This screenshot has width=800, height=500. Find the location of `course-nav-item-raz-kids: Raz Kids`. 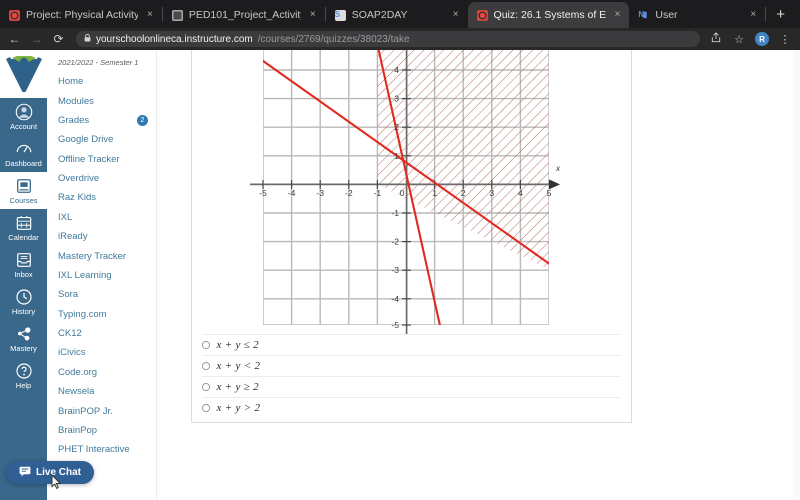

course-nav-item-raz-kids: Raz Kids is located at coordinates (101, 197).